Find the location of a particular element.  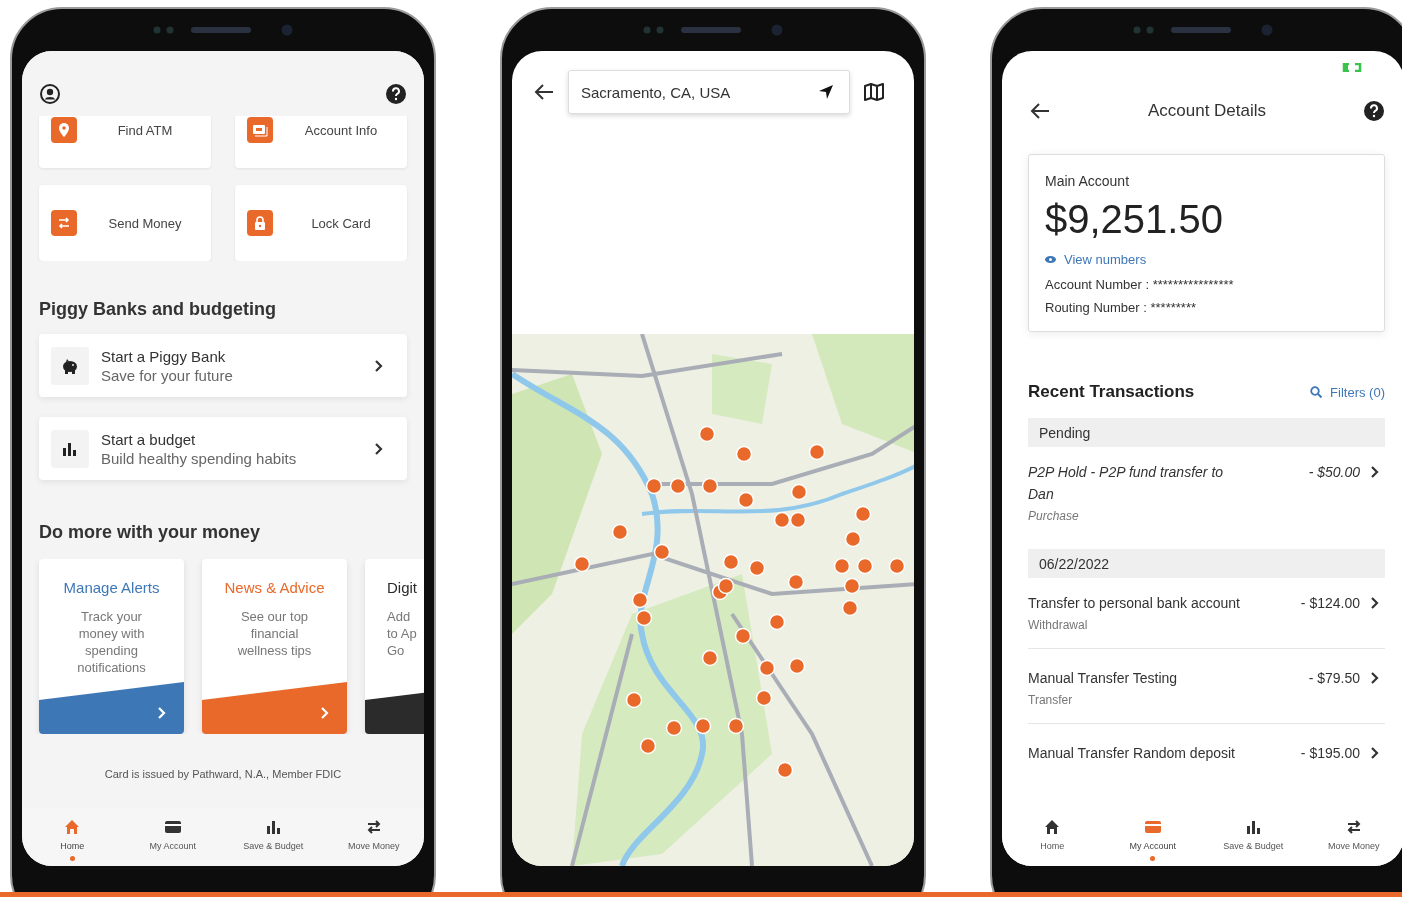

date-group-header: 06/22/2022 is located at coordinates (1206, 563).